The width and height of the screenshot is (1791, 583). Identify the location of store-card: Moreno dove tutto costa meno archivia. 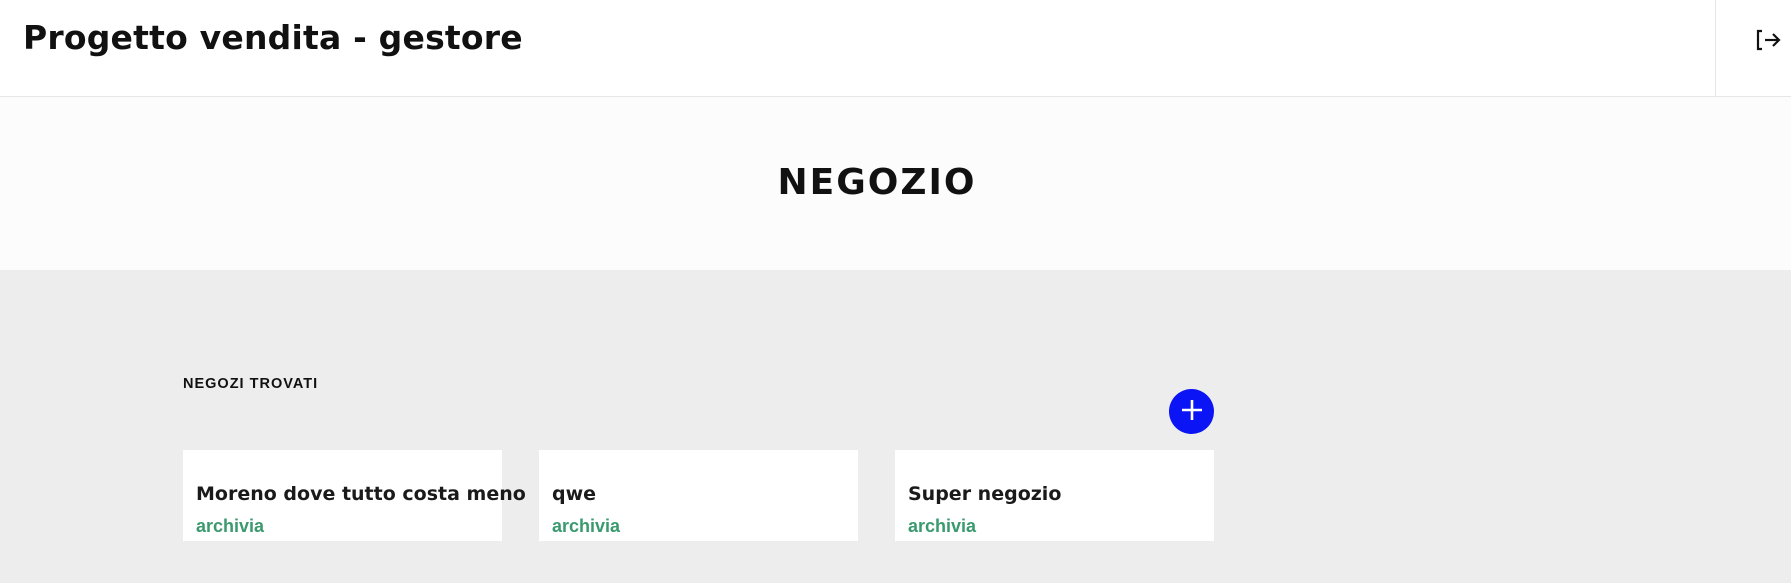
(354, 495).